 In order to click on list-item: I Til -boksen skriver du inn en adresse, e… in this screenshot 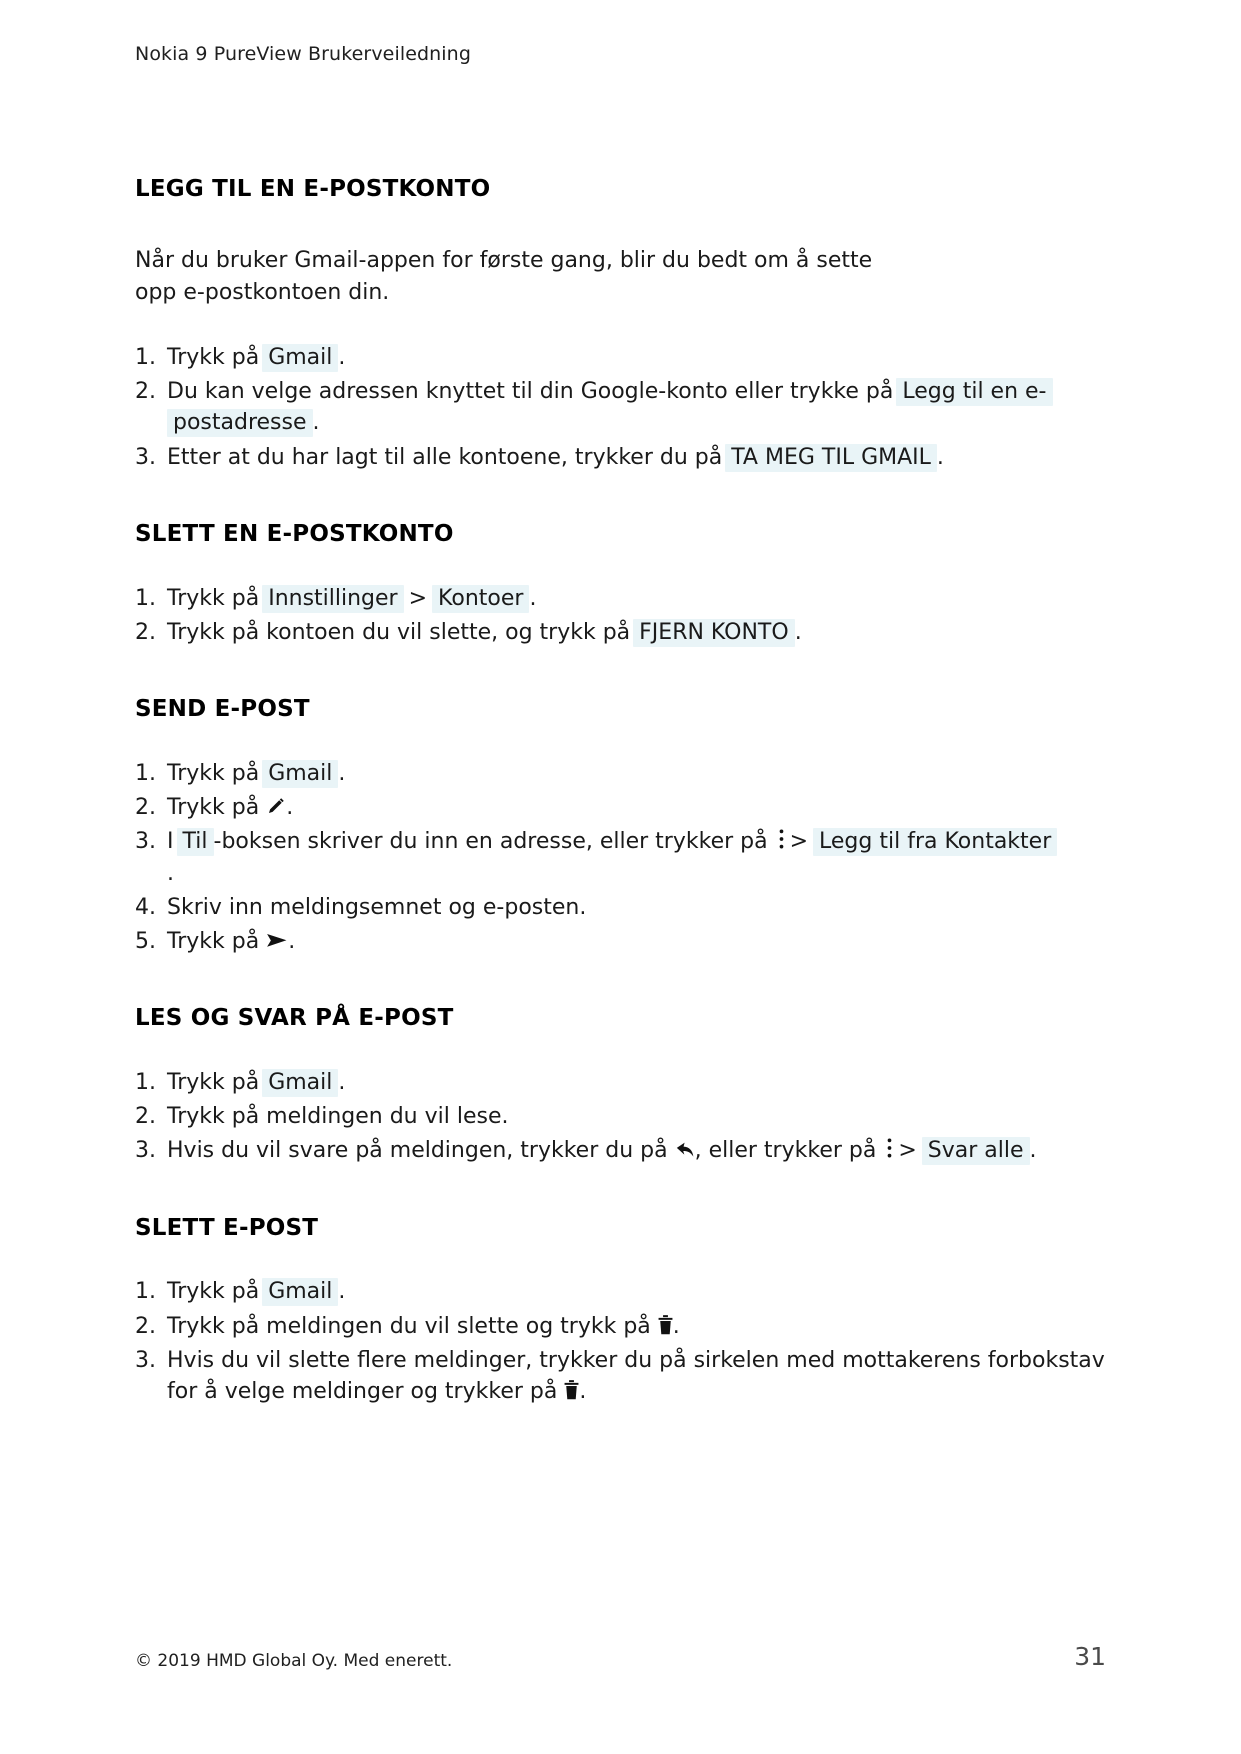, I will do `click(620, 857)`.